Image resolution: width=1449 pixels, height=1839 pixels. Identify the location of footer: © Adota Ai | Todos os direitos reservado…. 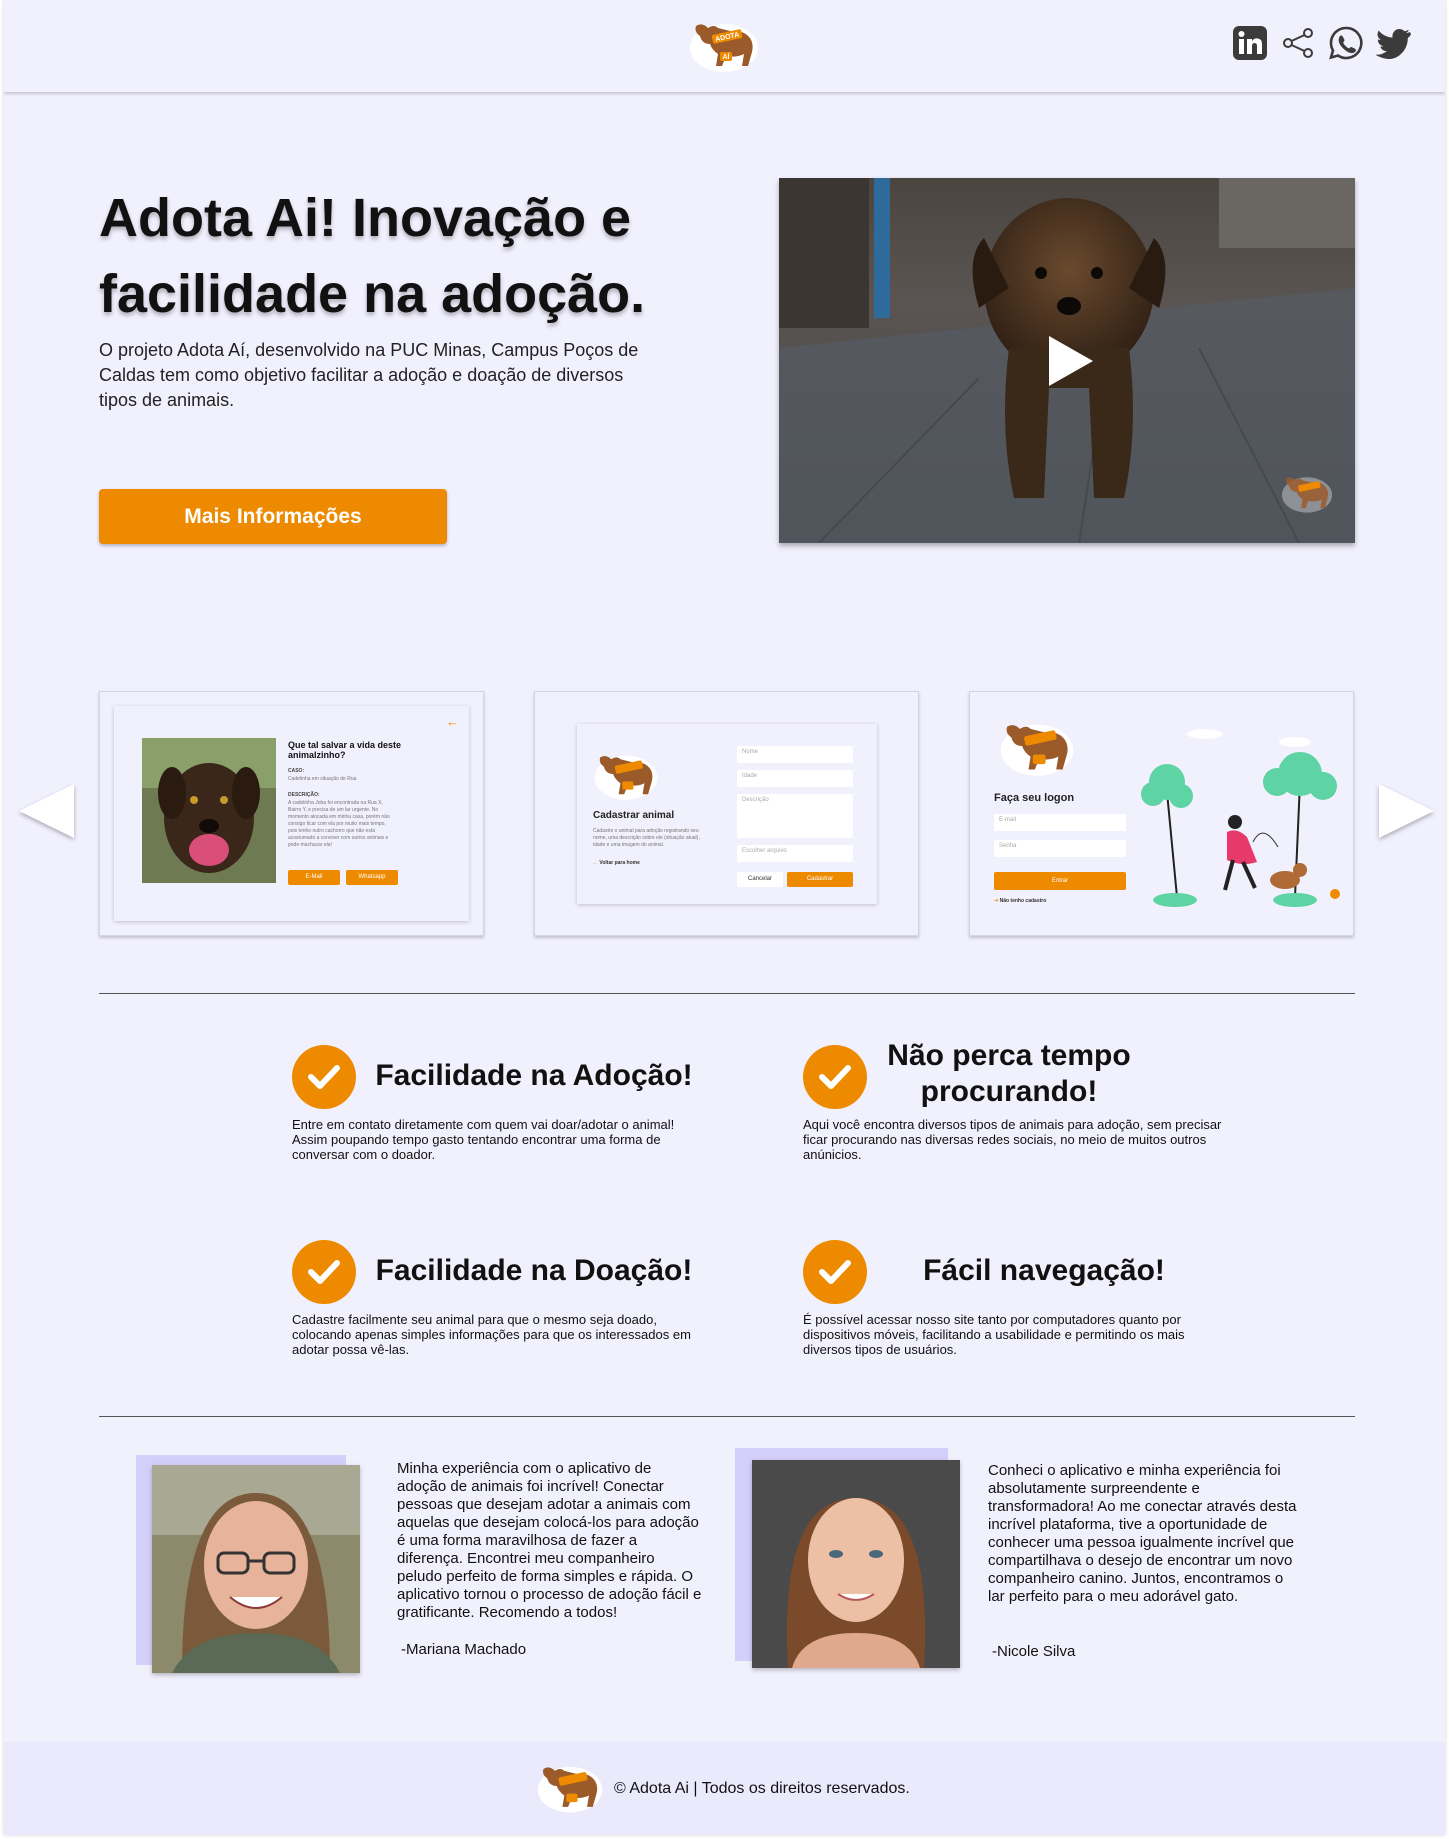
(724, 1788).